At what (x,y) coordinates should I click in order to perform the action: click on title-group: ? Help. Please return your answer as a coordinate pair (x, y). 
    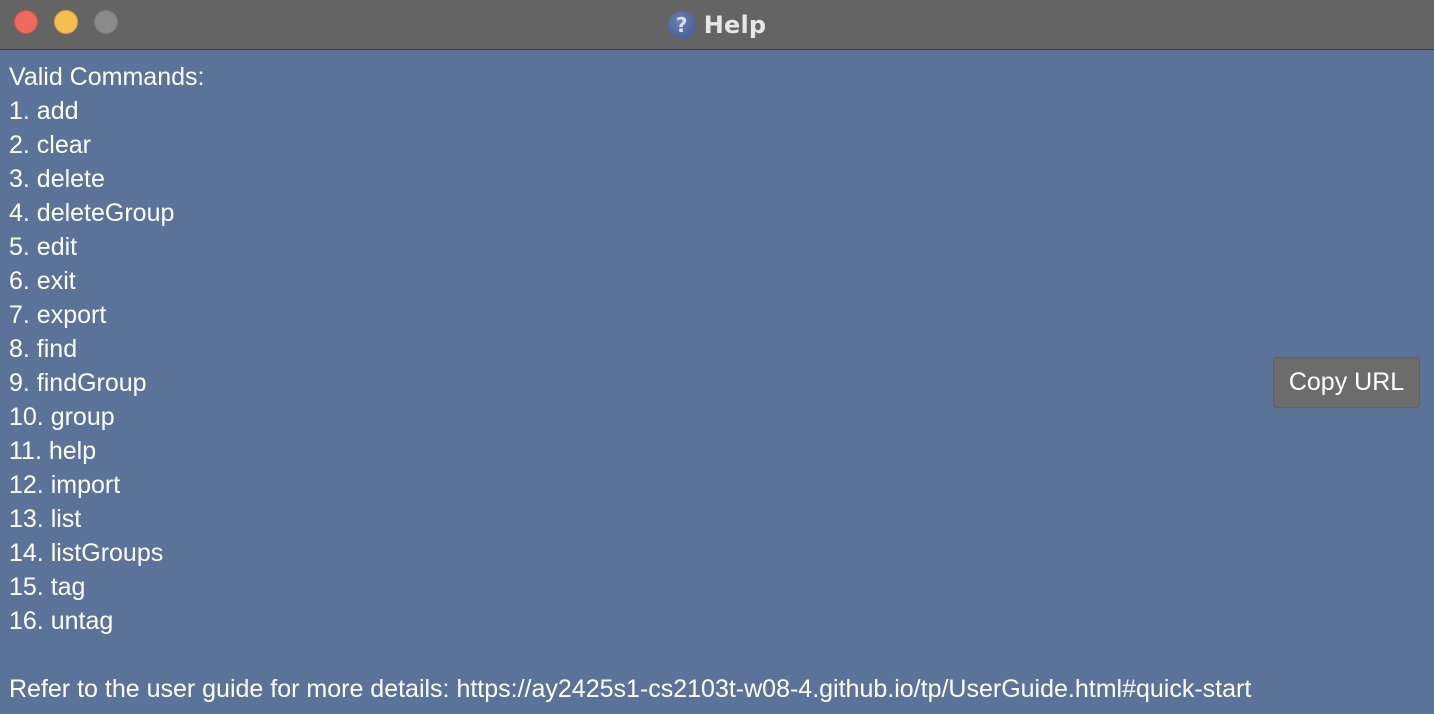
    Looking at the image, I should click on (717, 25).